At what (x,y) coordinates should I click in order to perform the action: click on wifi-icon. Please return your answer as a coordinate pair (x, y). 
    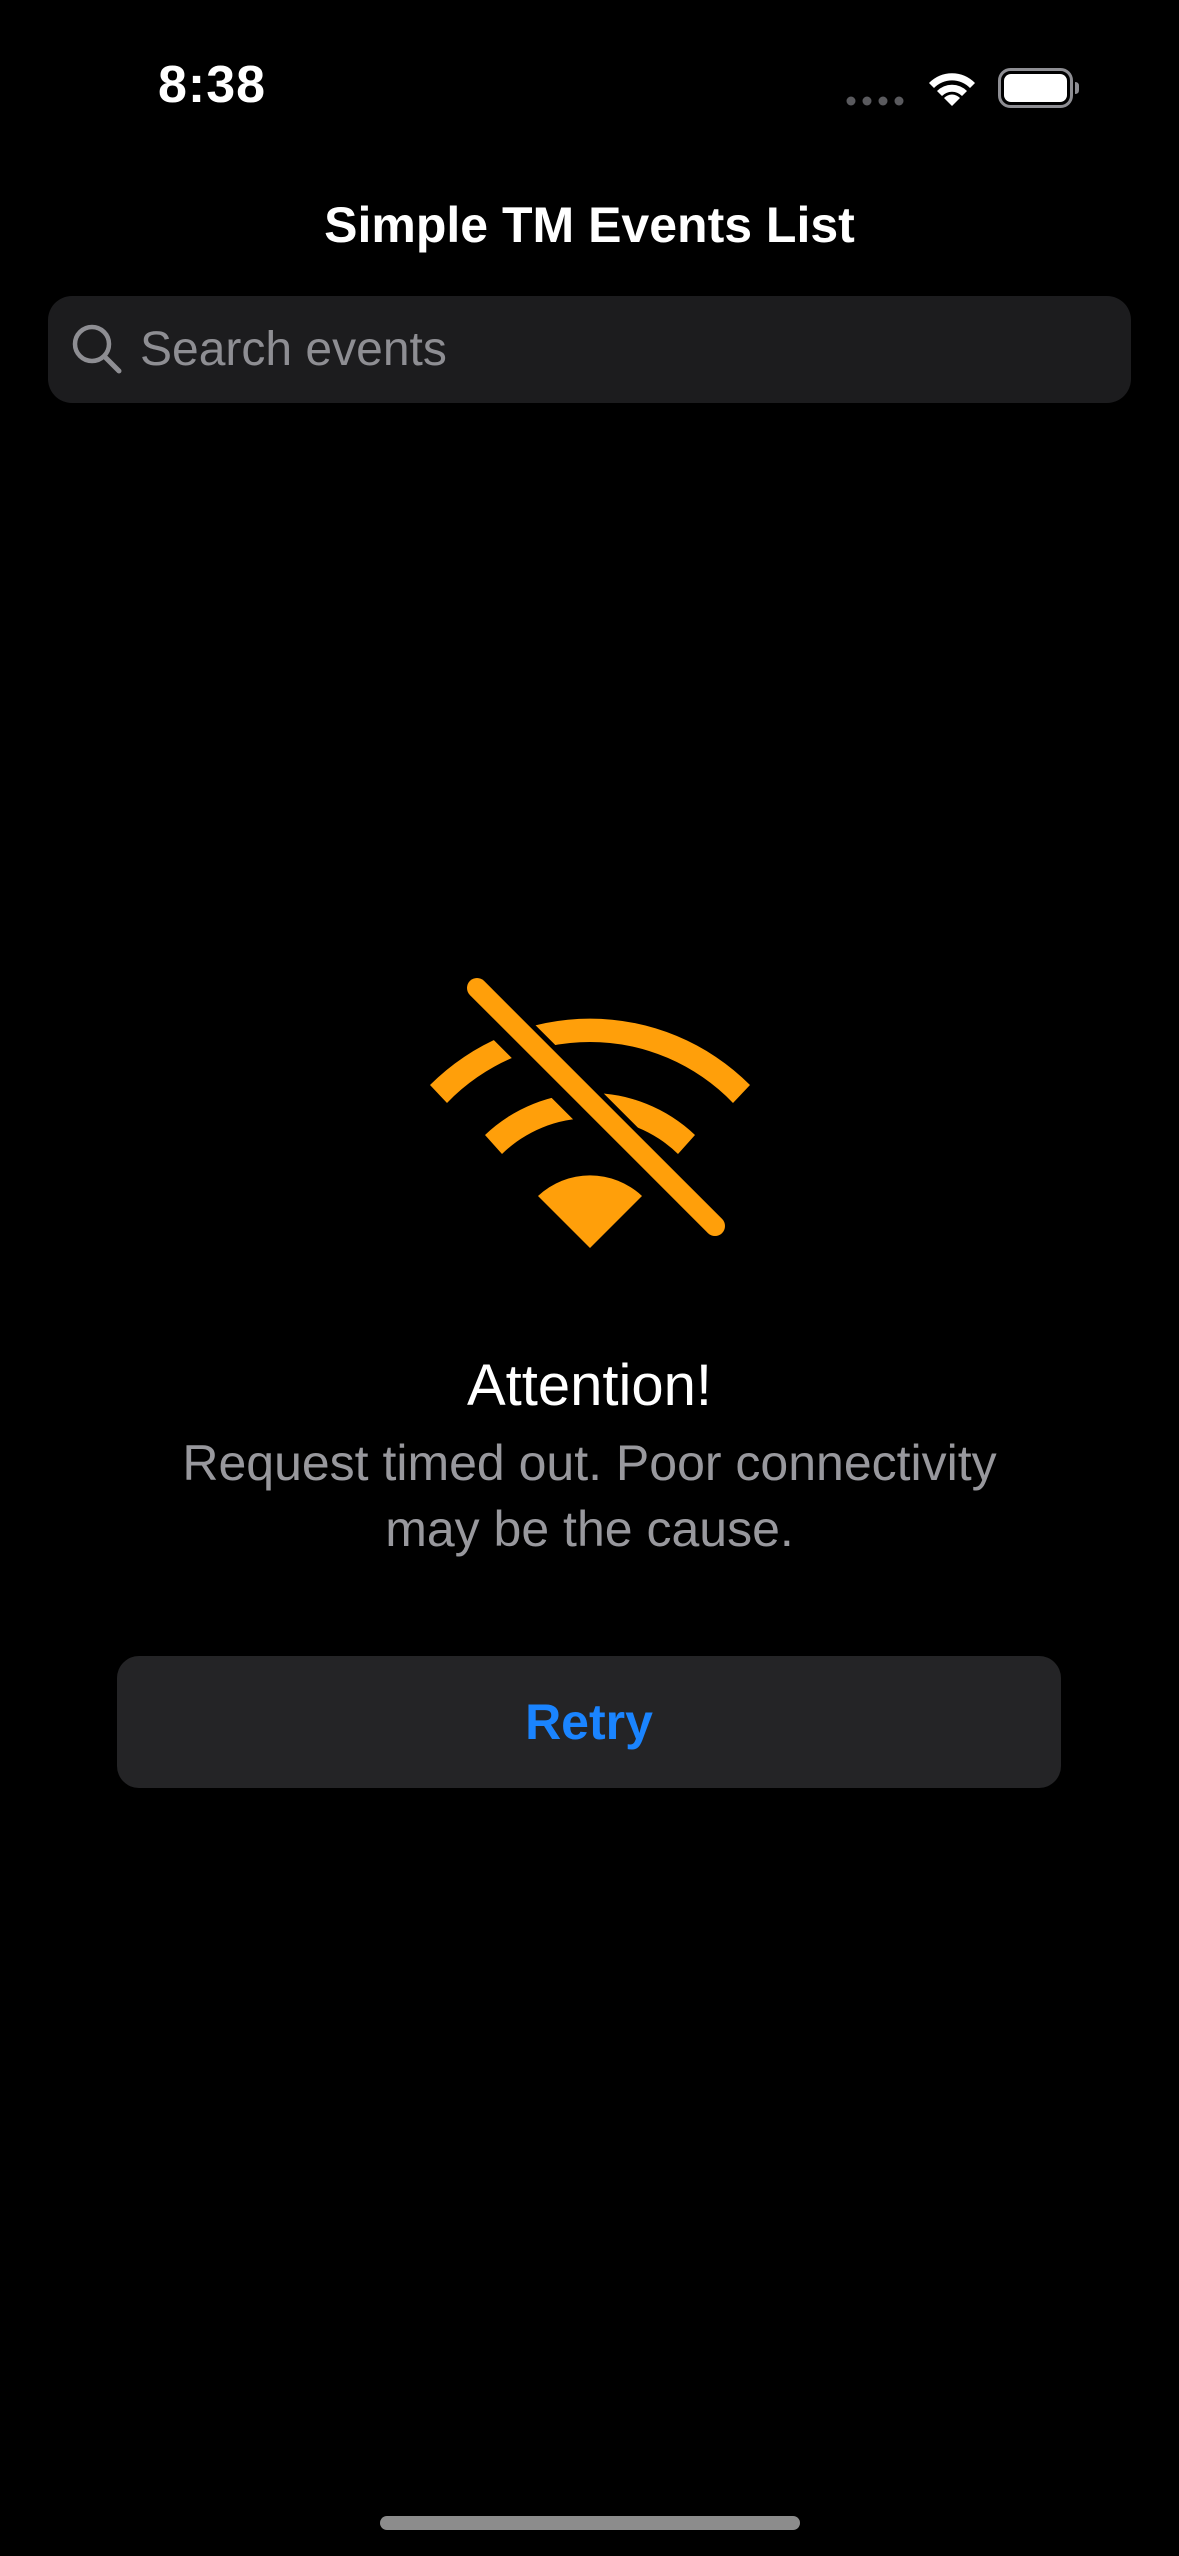
    Looking at the image, I should click on (952, 89).